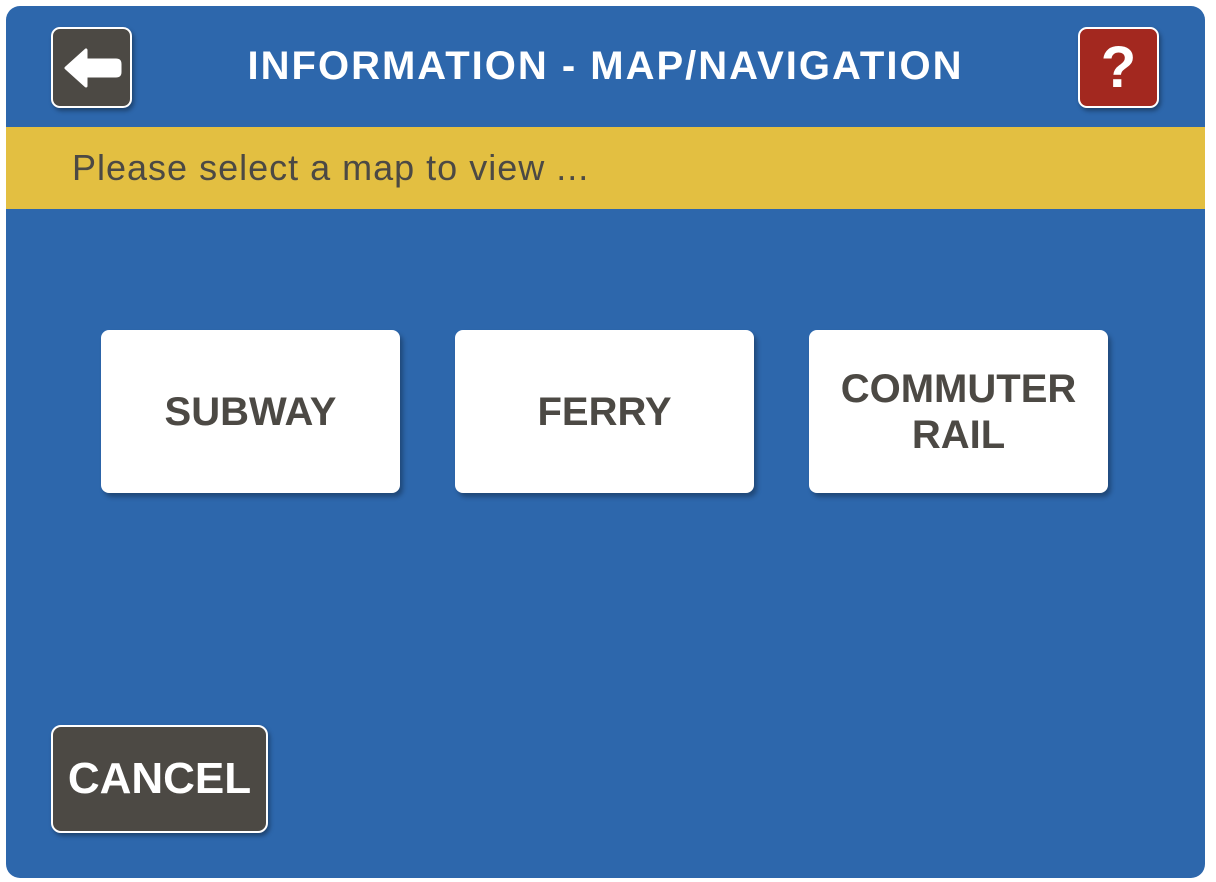  I want to click on ferry-map-button: FERRY, so click(604, 411).